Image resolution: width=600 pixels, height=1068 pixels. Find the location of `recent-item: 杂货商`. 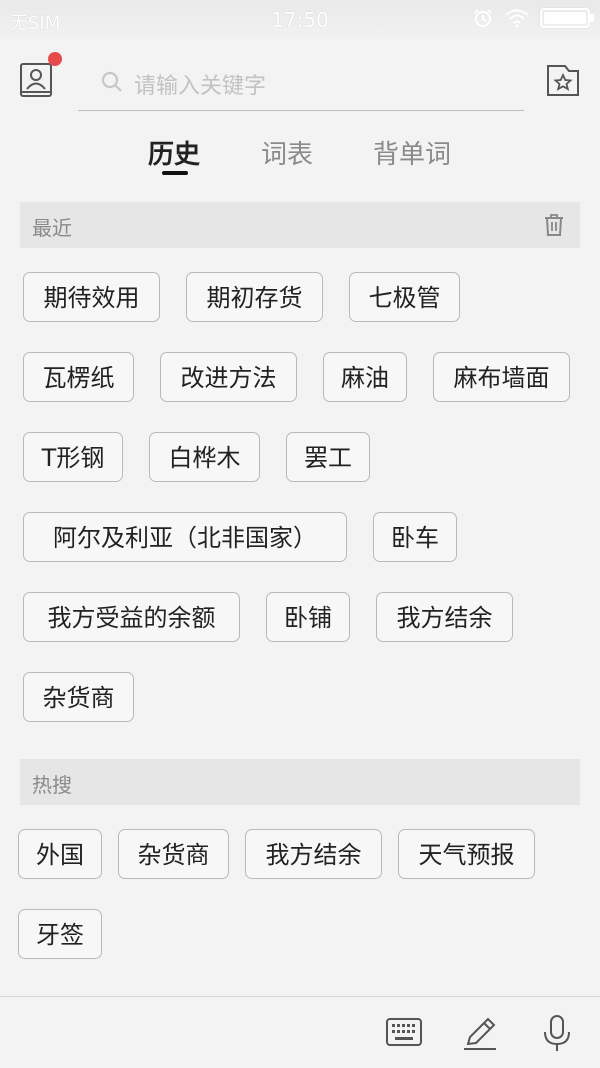

recent-item: 杂货商 is located at coordinates (78, 697).